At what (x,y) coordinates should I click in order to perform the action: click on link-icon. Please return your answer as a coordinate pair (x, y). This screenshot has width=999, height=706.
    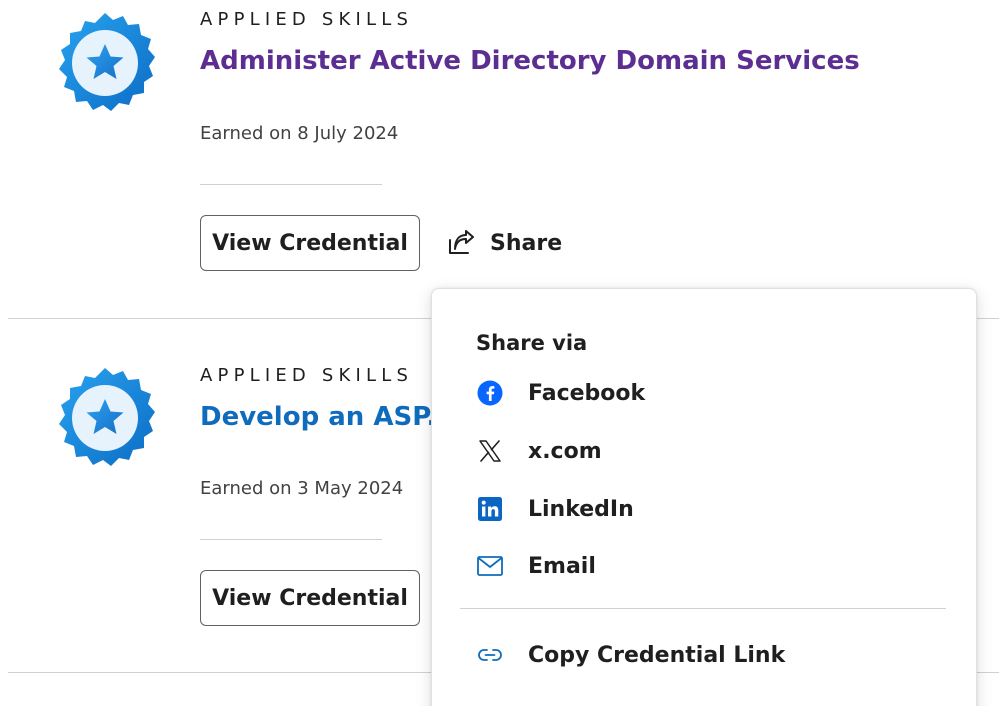
    Looking at the image, I should click on (490, 655).